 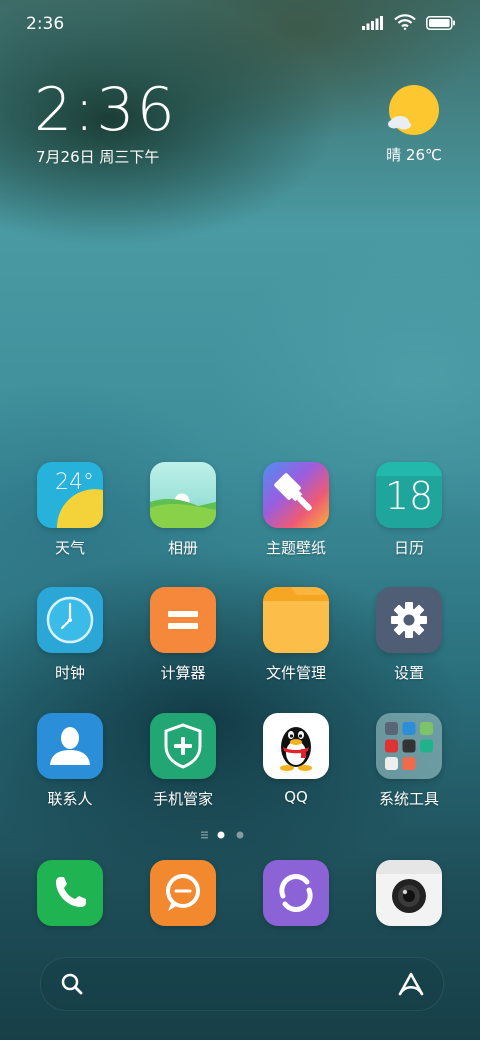 What do you see at coordinates (441, 24) in the screenshot?
I see `battery-icon` at bounding box center [441, 24].